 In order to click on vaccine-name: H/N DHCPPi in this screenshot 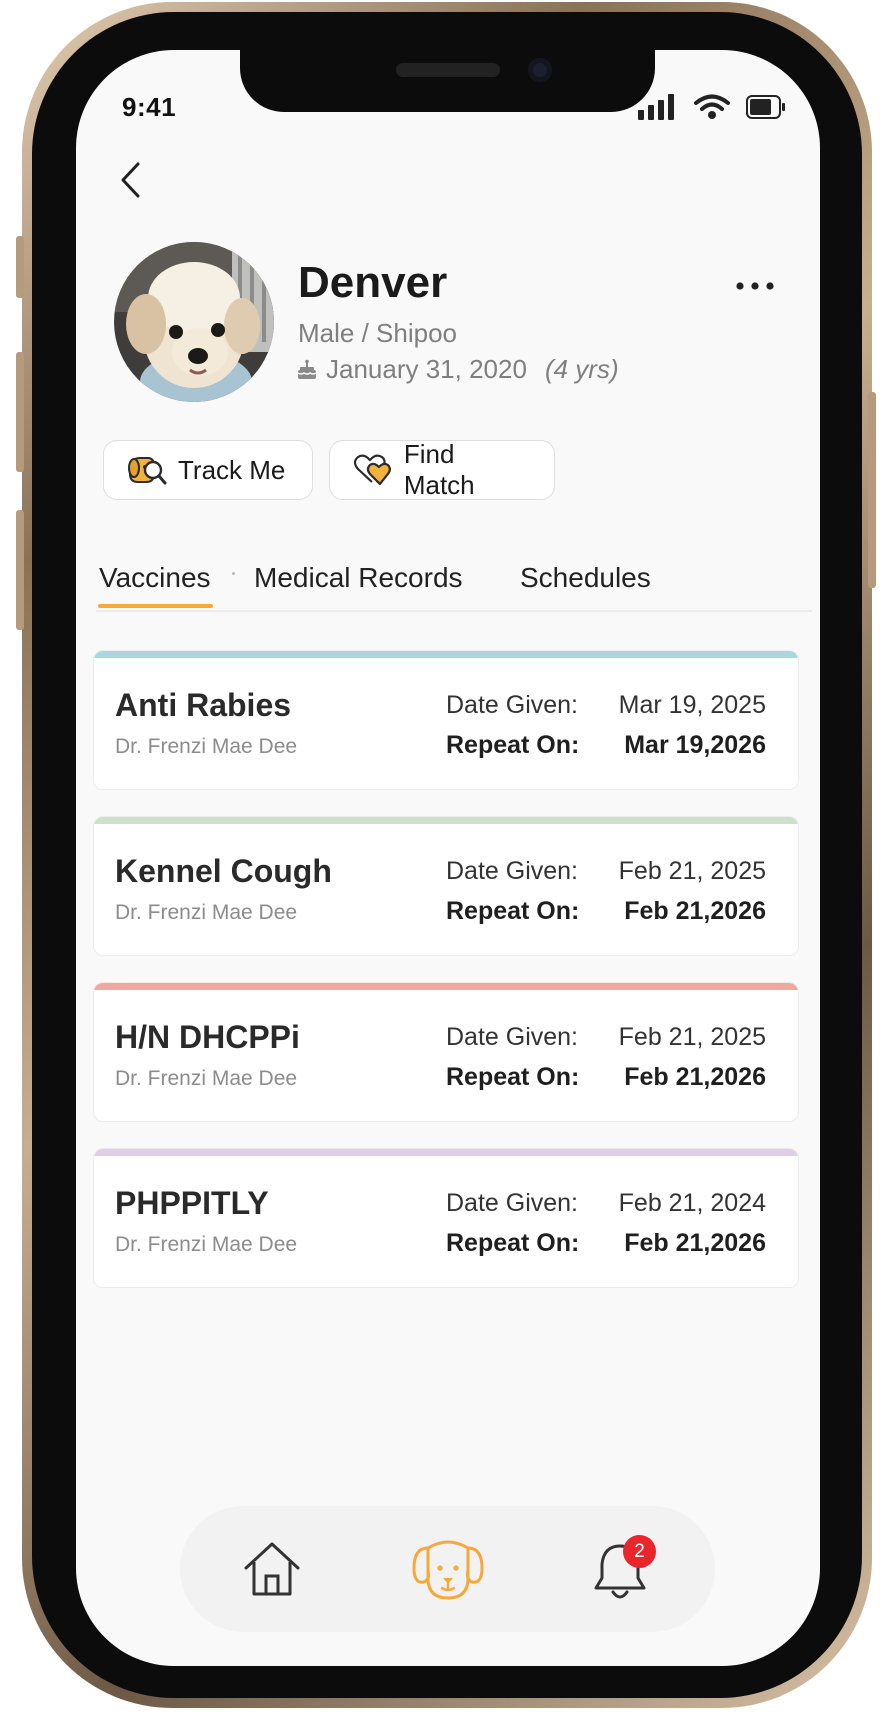, I will do `click(207, 1037)`.